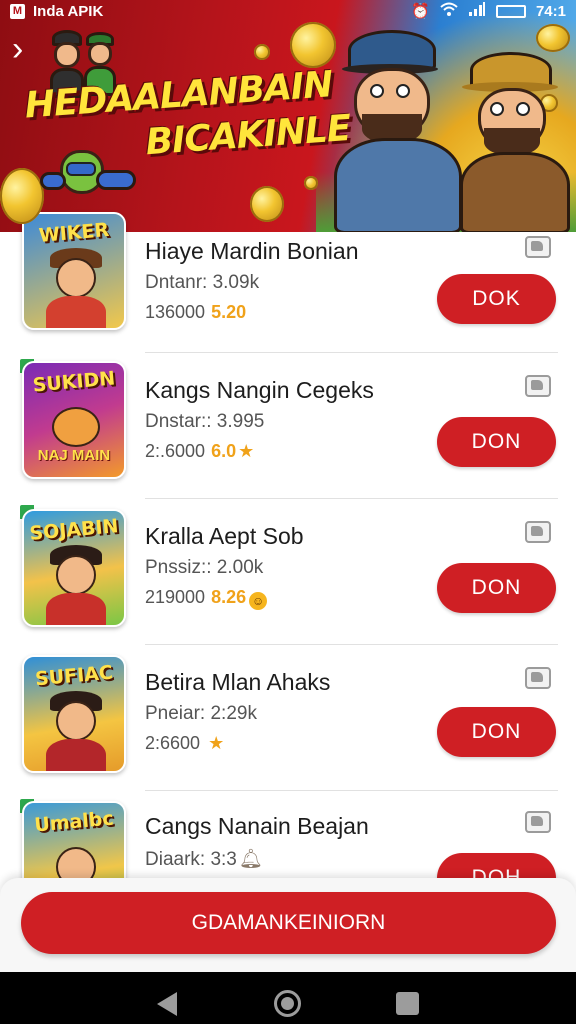 The width and height of the screenshot is (576, 1024). Describe the element at coordinates (513, 140) in the screenshot. I see `banner-character-explorer` at that location.